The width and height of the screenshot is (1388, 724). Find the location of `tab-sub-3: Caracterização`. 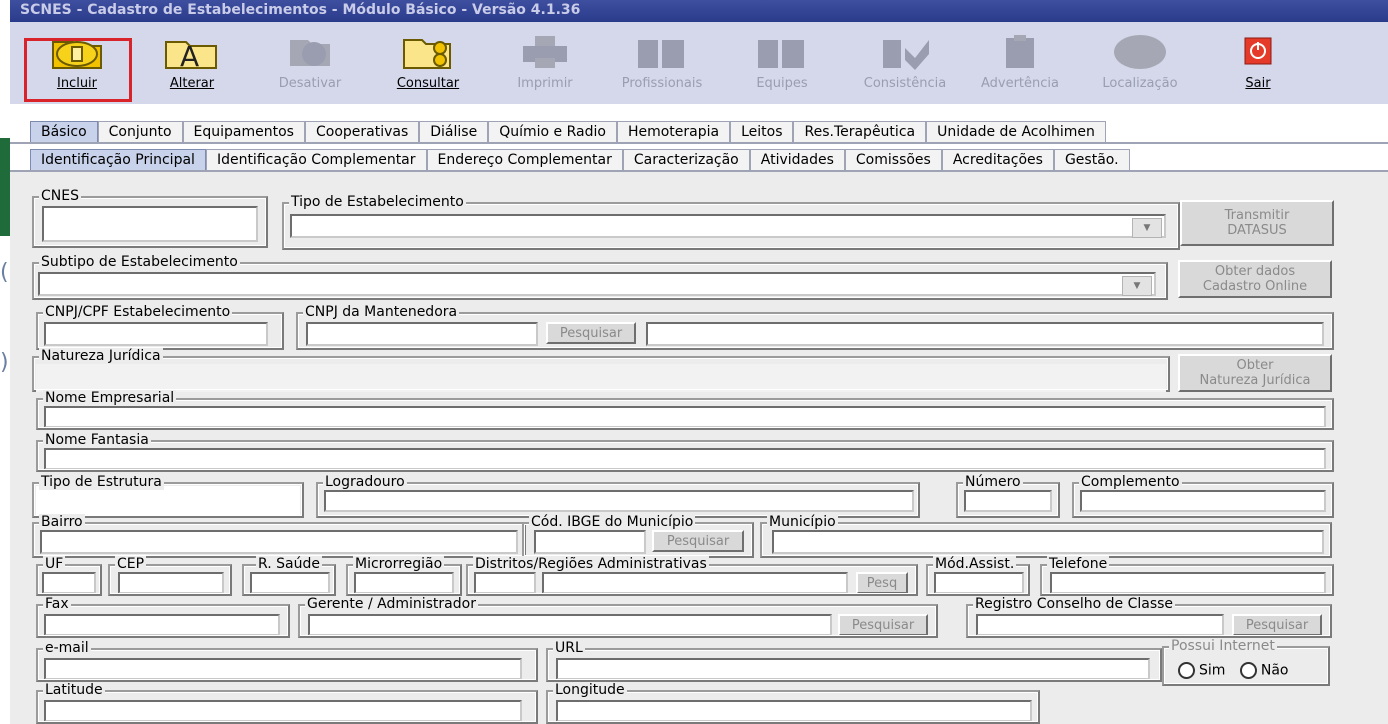

tab-sub-3: Caracterização is located at coordinates (686, 160).